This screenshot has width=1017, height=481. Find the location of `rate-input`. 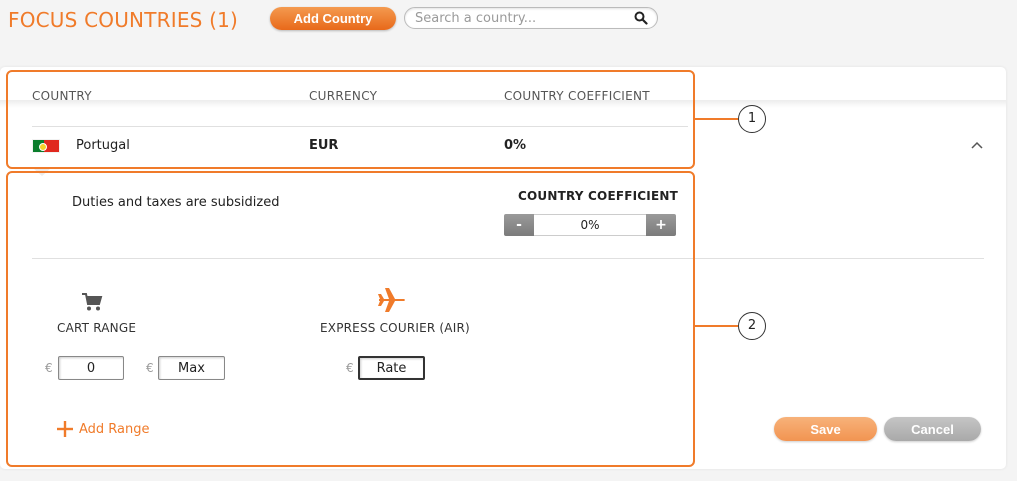

rate-input is located at coordinates (391, 368).